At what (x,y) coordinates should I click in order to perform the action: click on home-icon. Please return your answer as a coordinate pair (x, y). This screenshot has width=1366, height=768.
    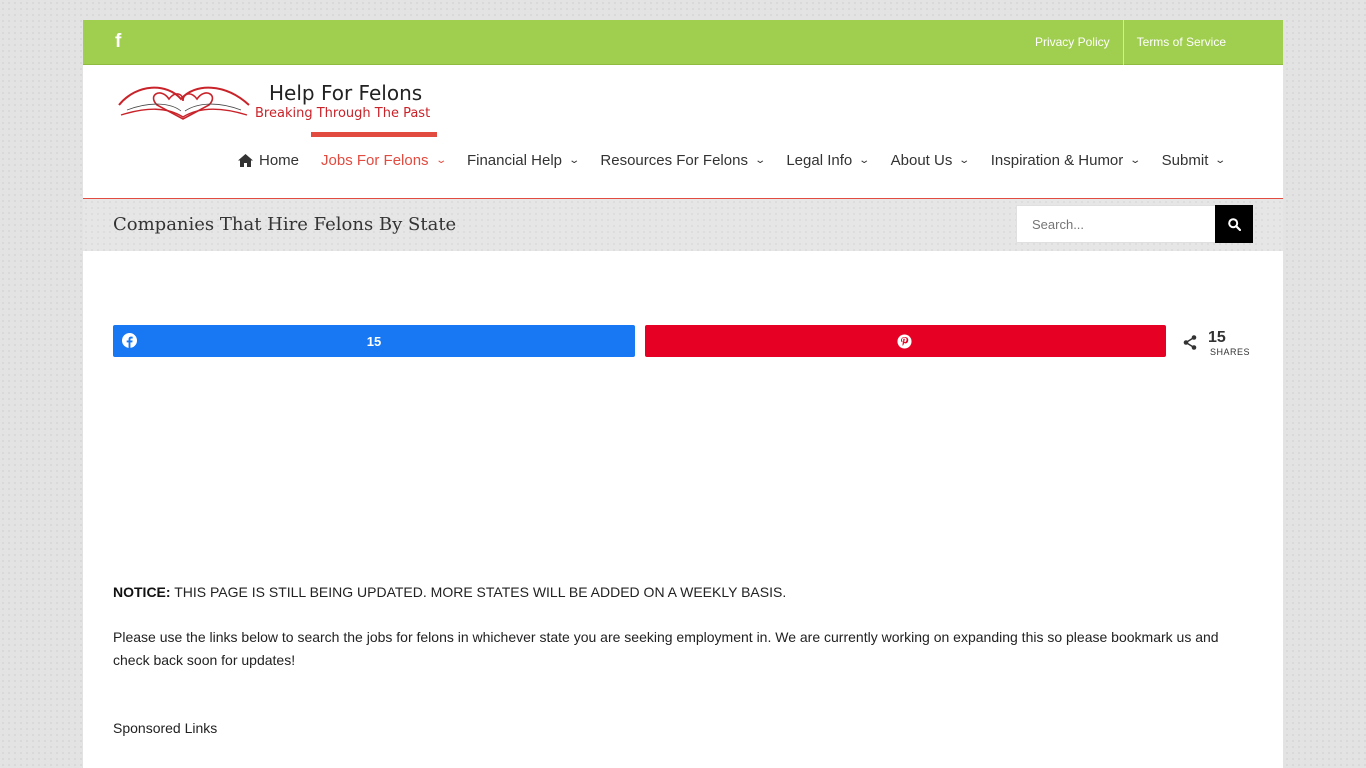
    Looking at the image, I should click on (245, 160).